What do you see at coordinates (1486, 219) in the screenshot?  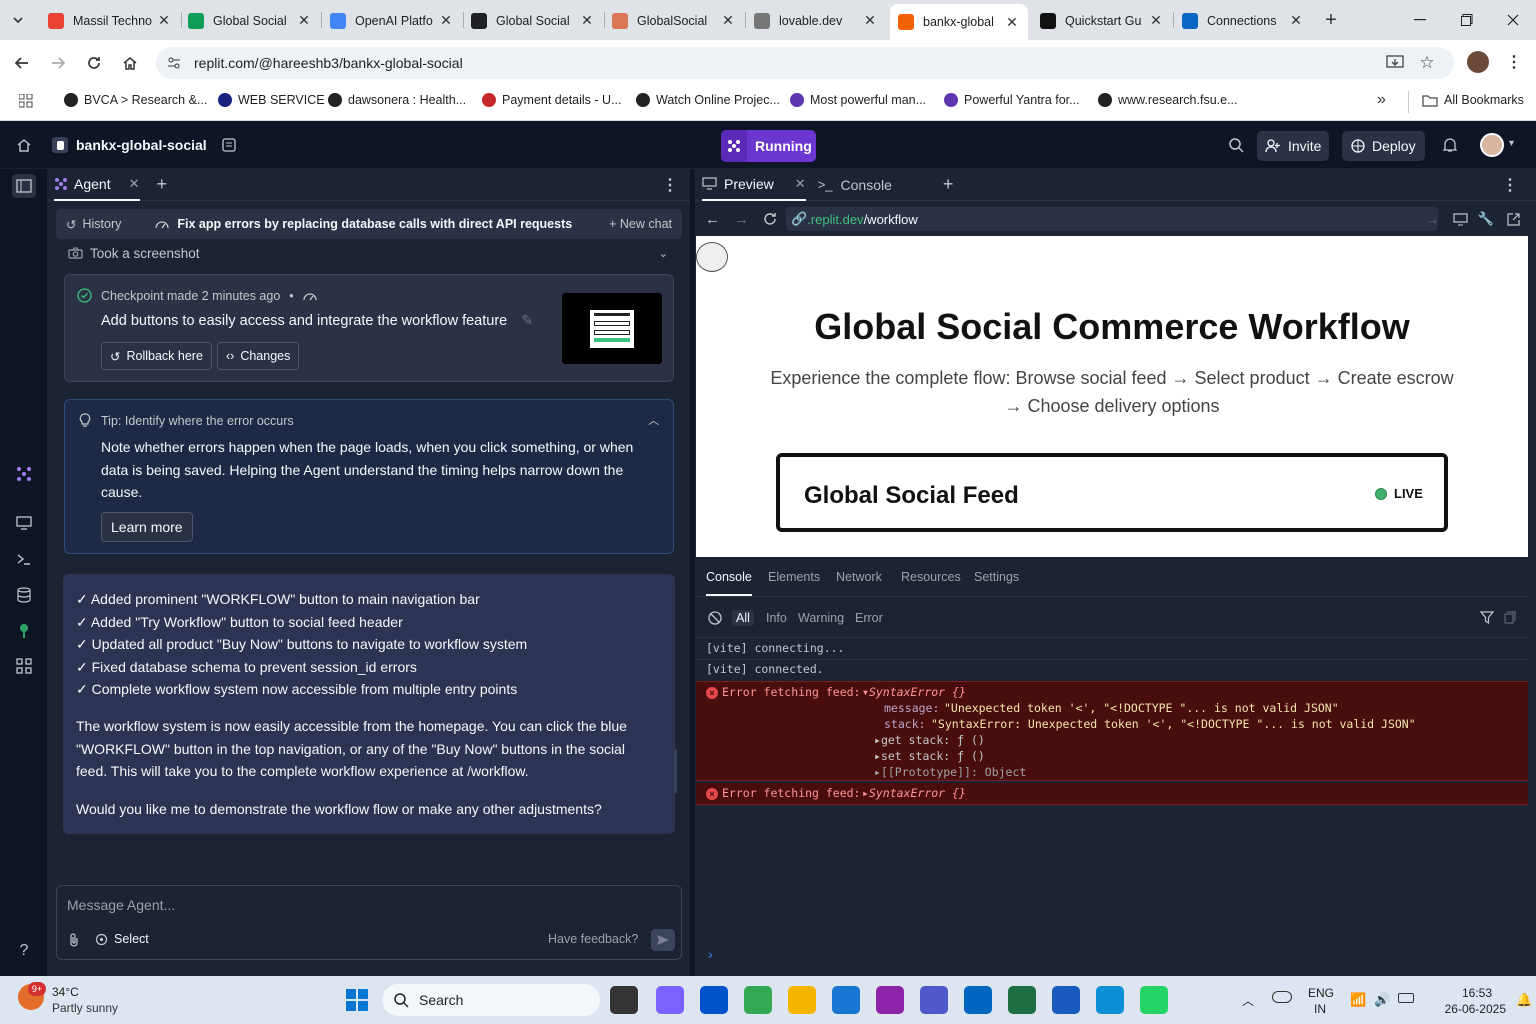 I see `devtools-wrench-icon: 🔧` at bounding box center [1486, 219].